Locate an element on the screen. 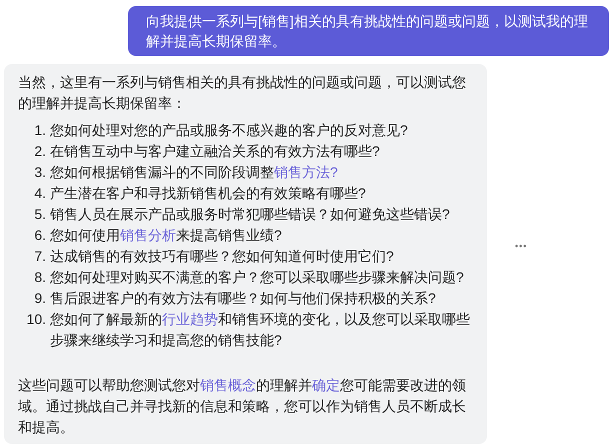 The image size is (615, 445). closing-text: 这些问题可以帮助您测试您对销售概念的理解并确定您可能需要改进的领域。通过挑战自己并寻找新的信息和策略，您可以作为销售人员不断成长和提高。 is located at coordinates (242, 406).